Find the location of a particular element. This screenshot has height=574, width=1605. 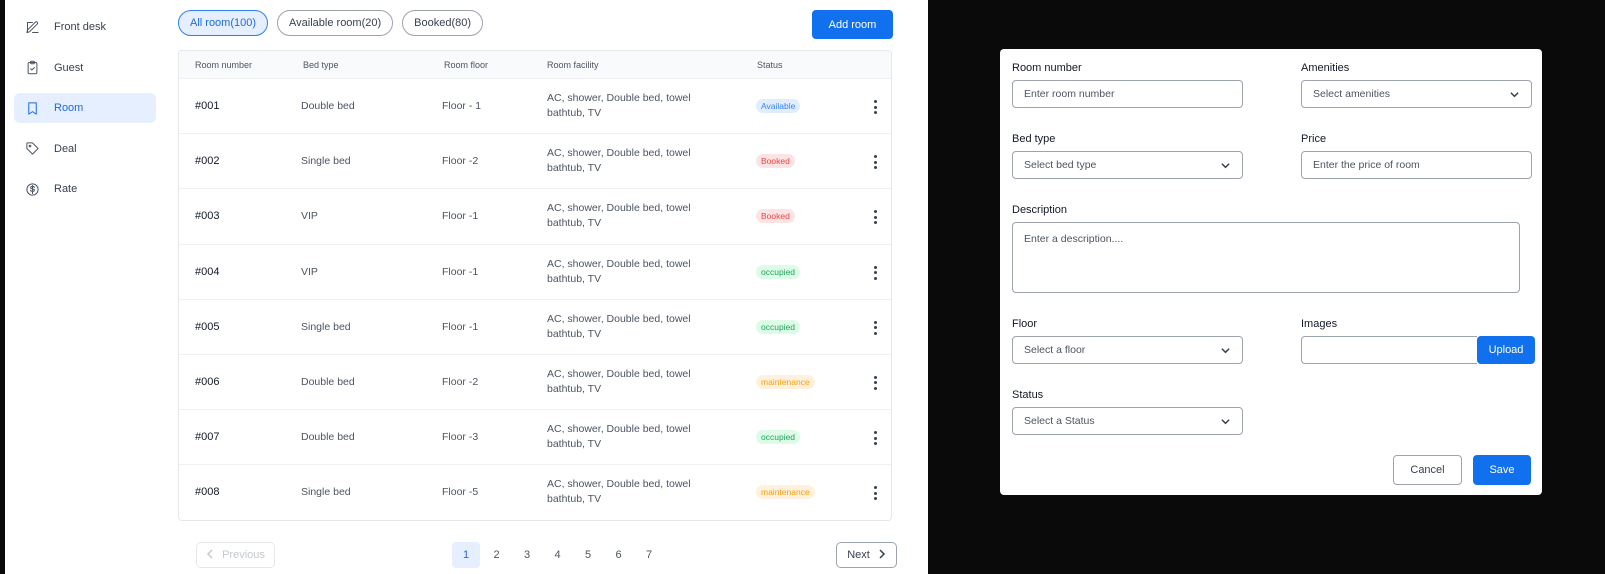

sidebar-item-label: Rate is located at coordinates (66, 189).